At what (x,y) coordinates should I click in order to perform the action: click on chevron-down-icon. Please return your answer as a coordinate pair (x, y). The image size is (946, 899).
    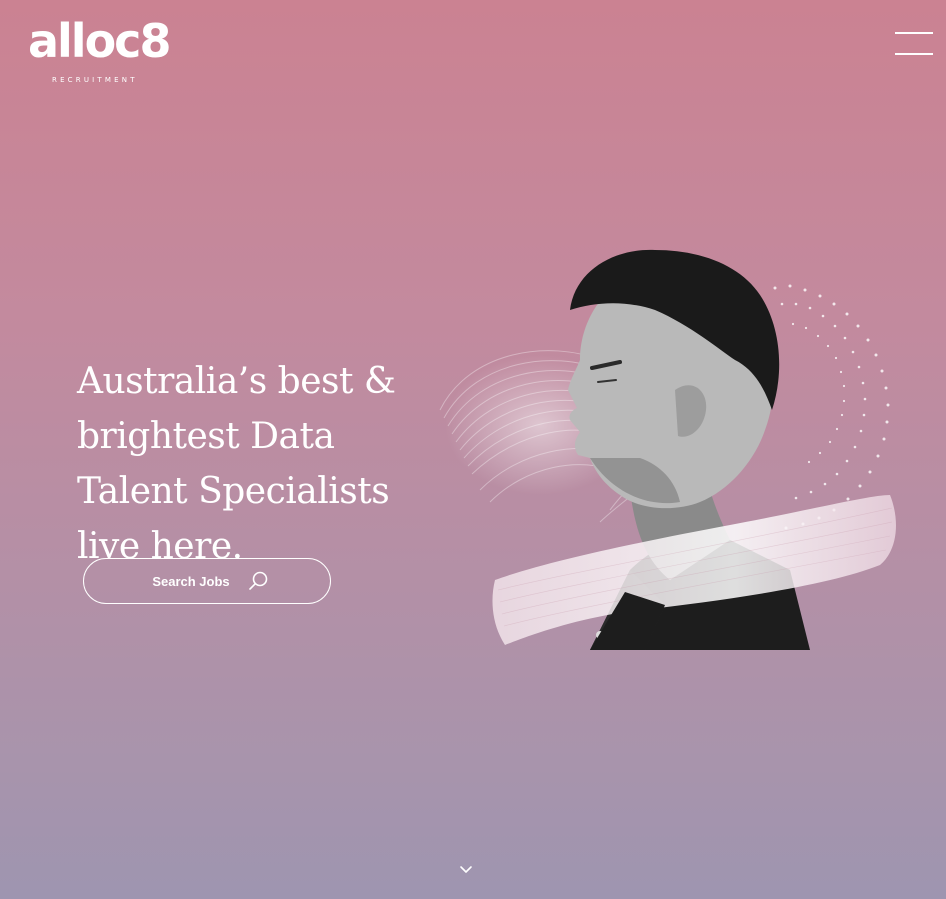
    Looking at the image, I should click on (466, 870).